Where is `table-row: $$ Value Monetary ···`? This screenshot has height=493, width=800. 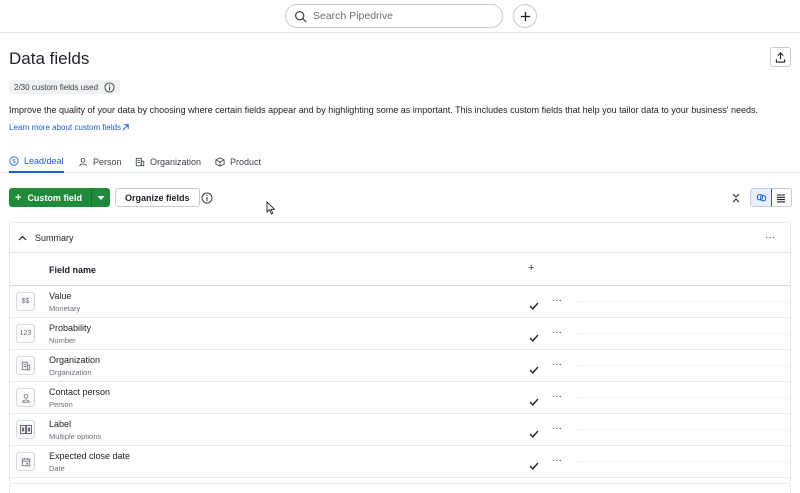 table-row: $$ Value Monetary ··· is located at coordinates (400, 302).